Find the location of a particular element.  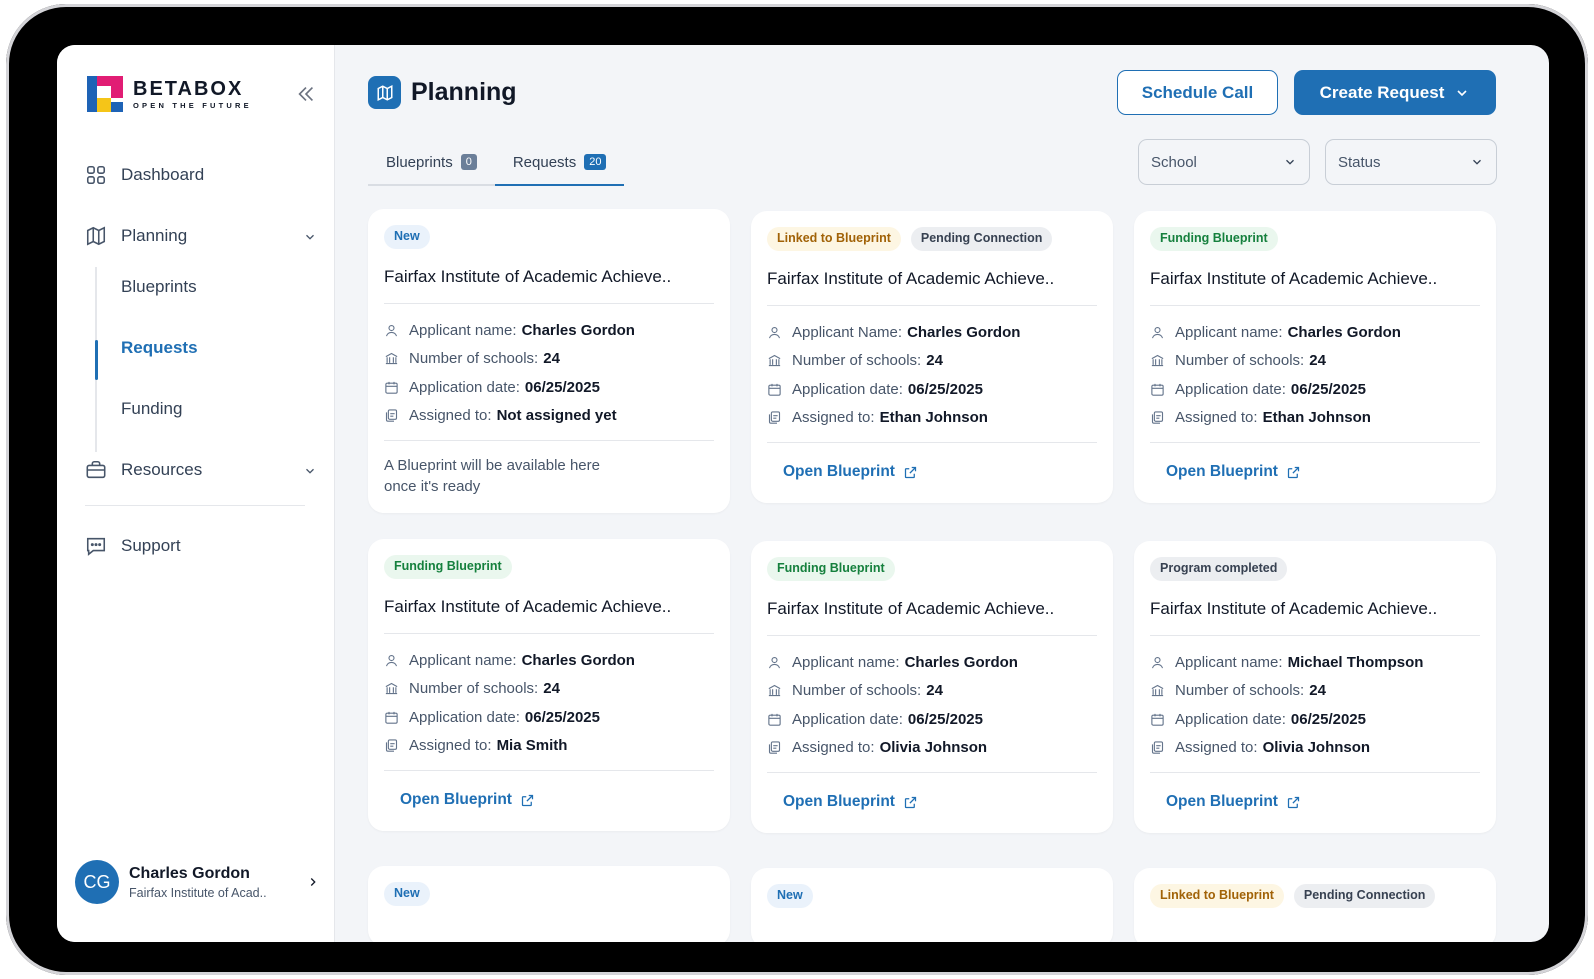

status-filter-select: Status is located at coordinates (1411, 162).